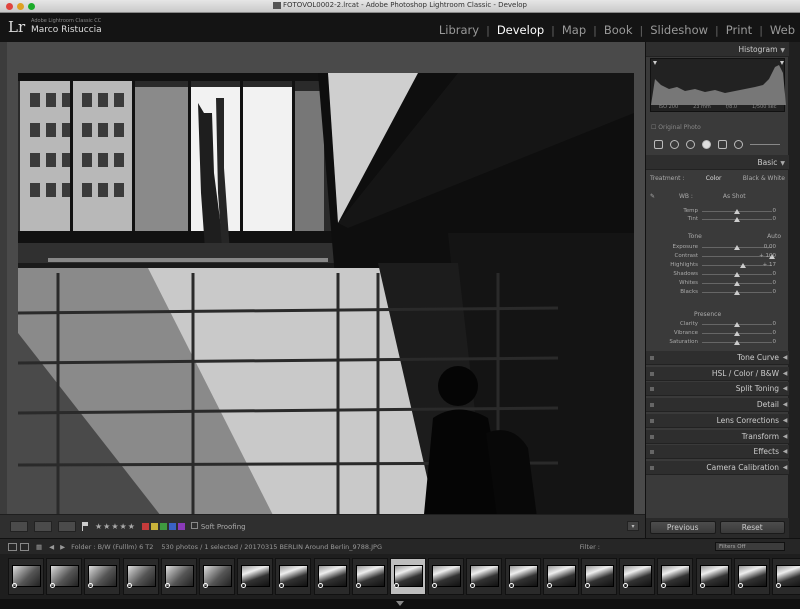  What do you see at coordinates (794, 290) in the screenshot?
I see `right-panel-scroll-track` at bounding box center [794, 290].